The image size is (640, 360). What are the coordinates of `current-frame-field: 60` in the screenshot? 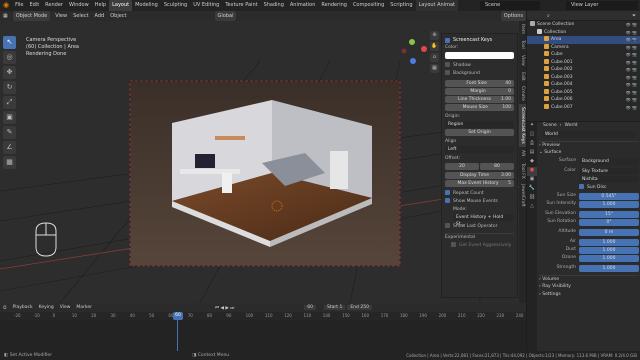 It's located at (310, 307).